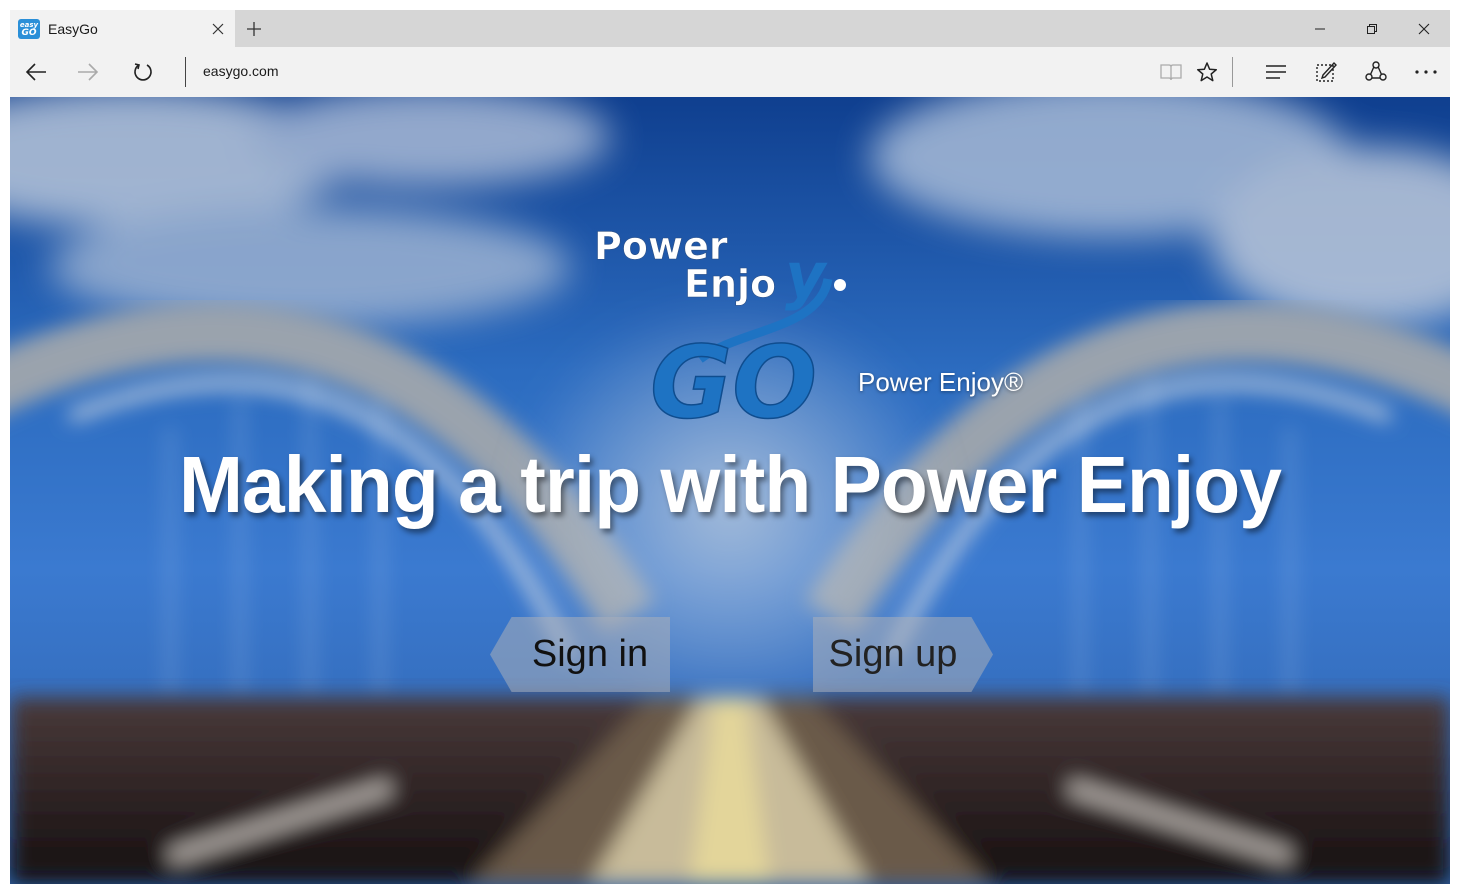 The image size is (1466, 890). I want to click on back-icon, so click(36, 72).